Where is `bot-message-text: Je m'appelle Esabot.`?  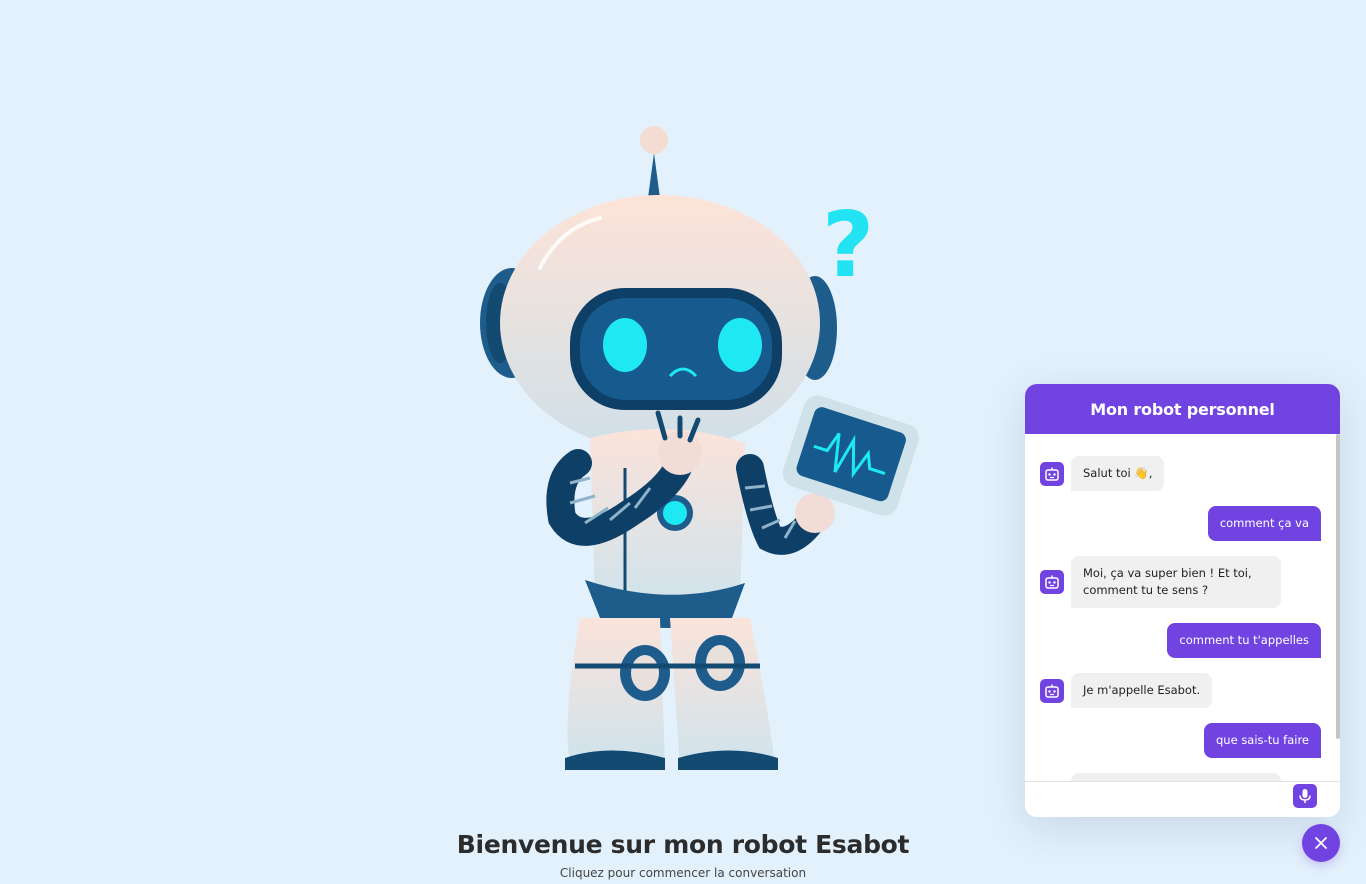
bot-message-text: Je m'appelle Esabot. is located at coordinates (1142, 690).